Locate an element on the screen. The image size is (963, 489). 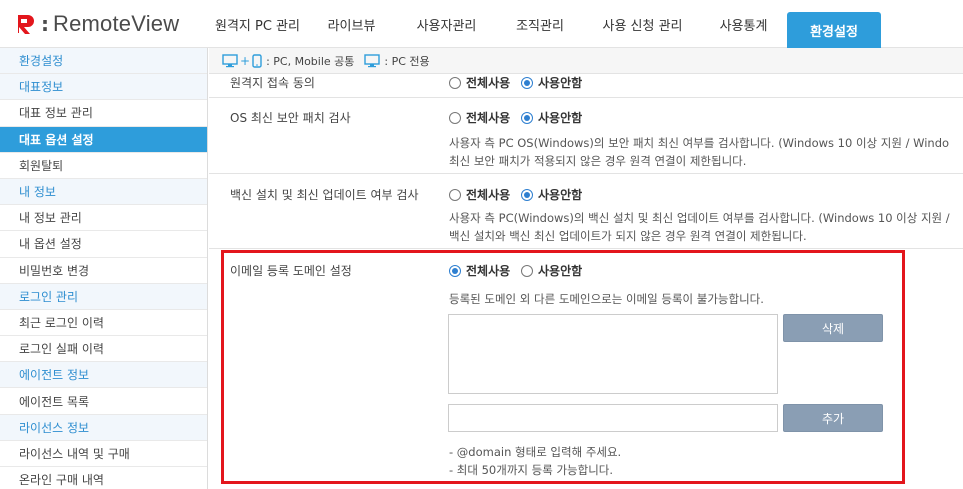
logo: : RemoteView is located at coordinates (97, 24).